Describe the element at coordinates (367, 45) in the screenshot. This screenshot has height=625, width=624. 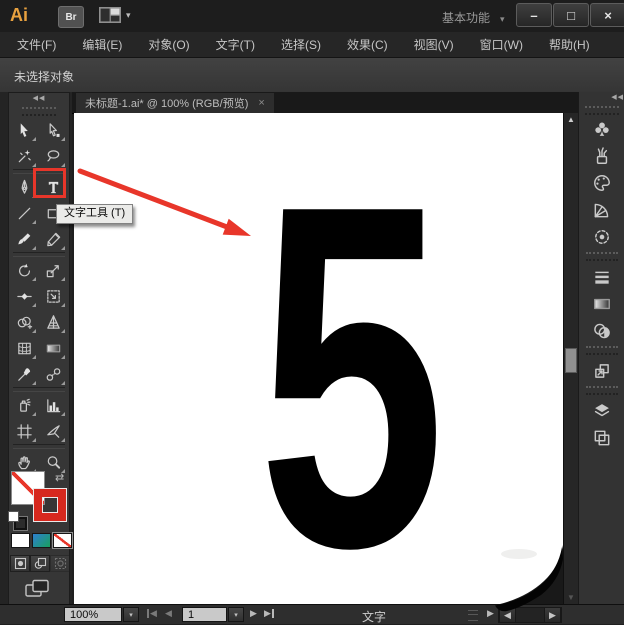
I see `menu-item-effect: 效果(C)` at that location.